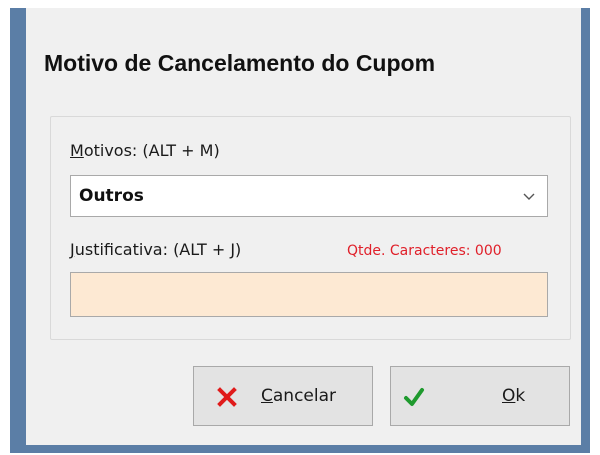  I want to click on character-counter: Qtde. Caracteres: 000, so click(424, 251).